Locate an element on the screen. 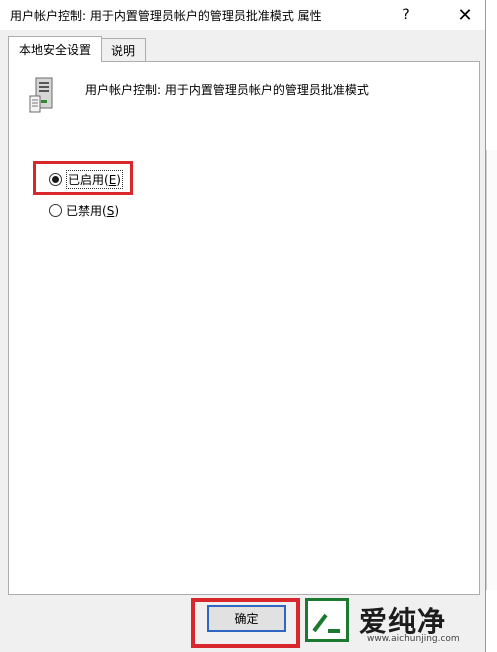 The image size is (497, 652). tab-explain: 说明 is located at coordinates (123, 49).